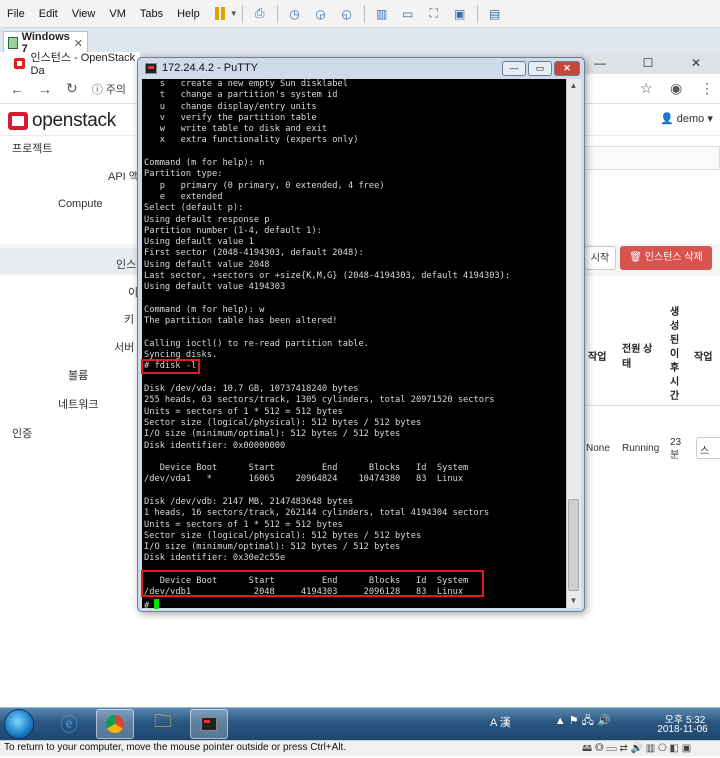  Describe the element at coordinates (13, 43) in the screenshot. I see `vm-icon` at that location.